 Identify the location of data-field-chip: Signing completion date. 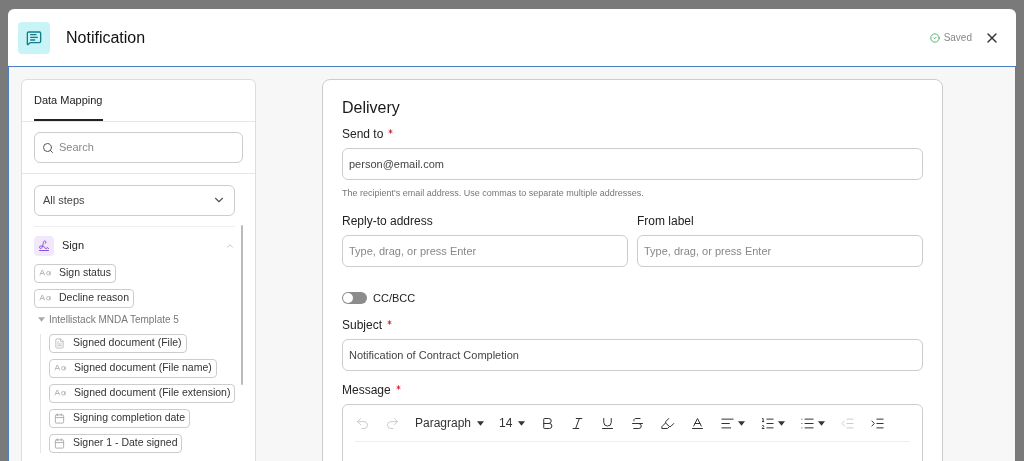
(120, 418).